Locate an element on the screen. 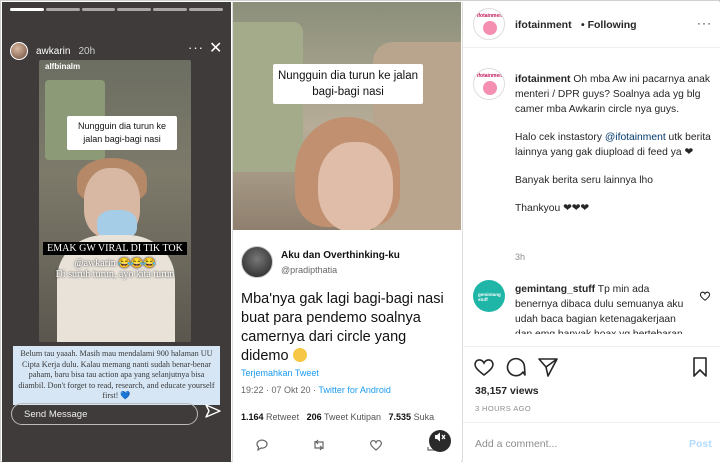 Image resolution: width=720 pixels, height=462 pixels. reply-icon is located at coordinates (262, 445).